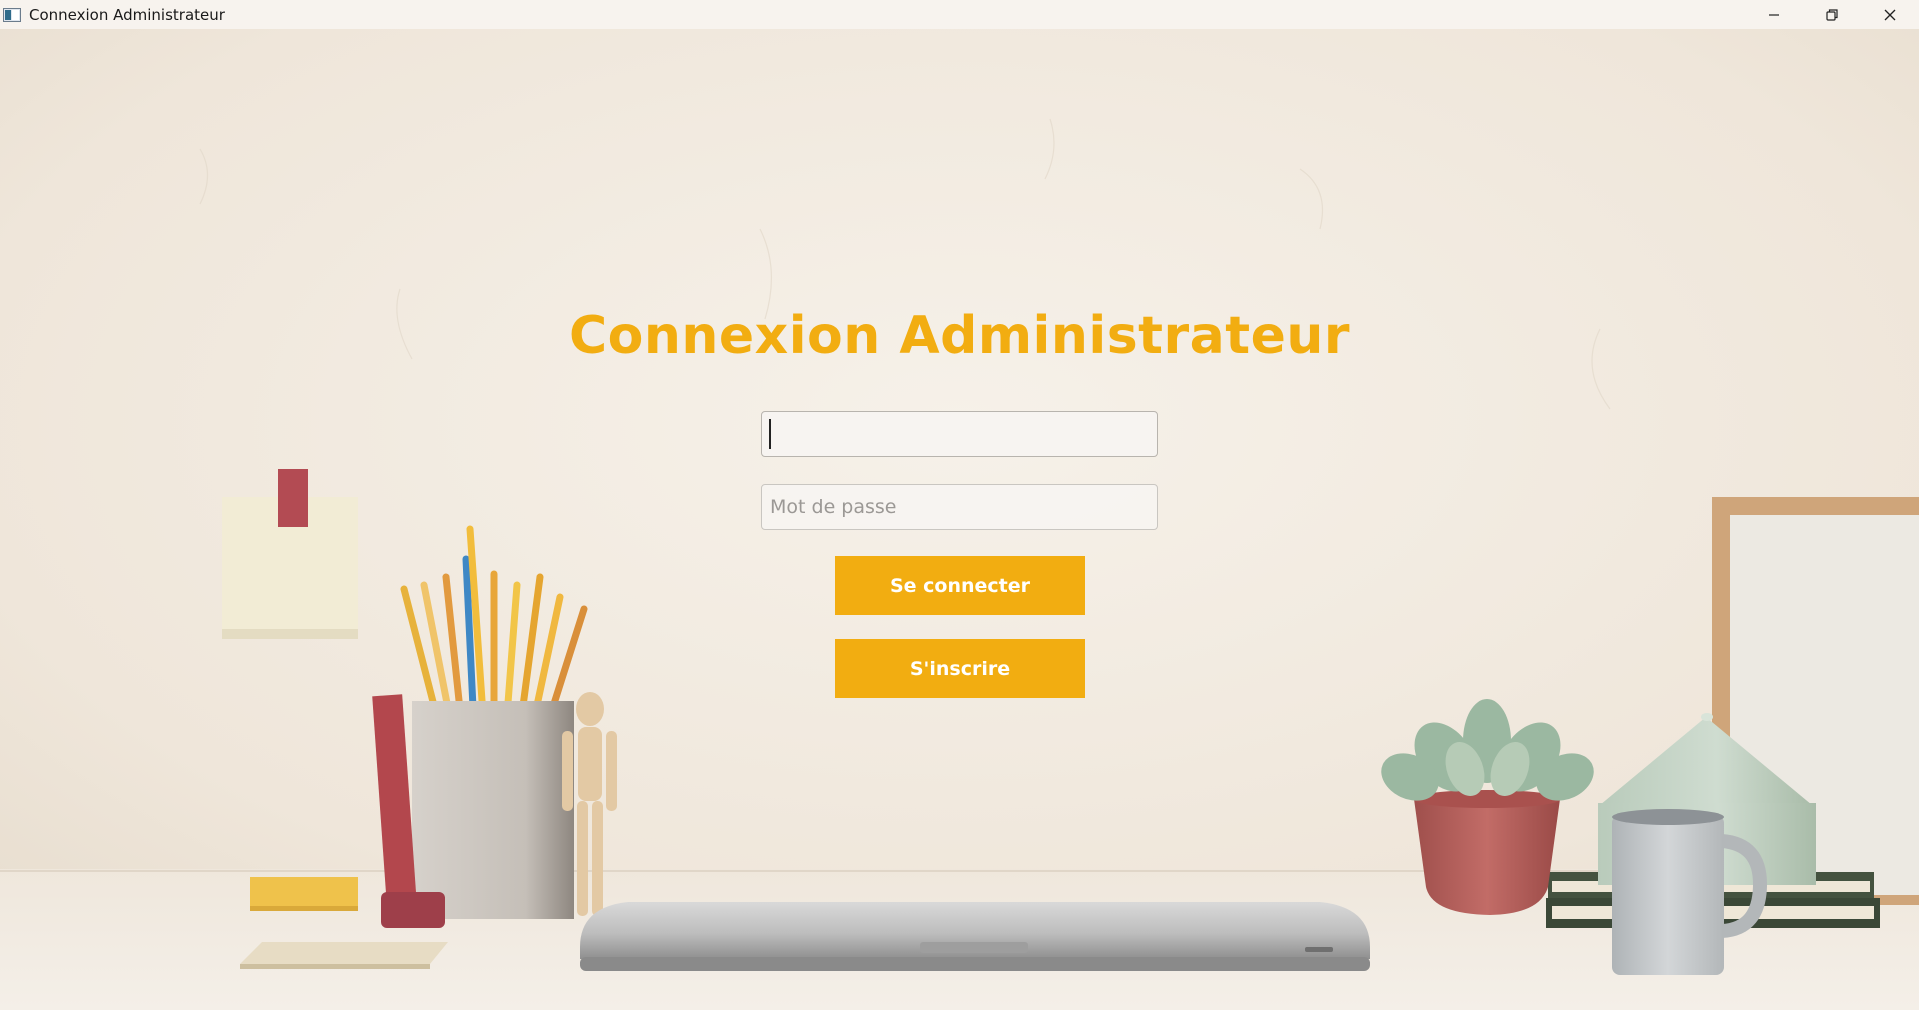 Image resolution: width=1919 pixels, height=1010 pixels. I want to click on restore-icon, so click(1832, 14).